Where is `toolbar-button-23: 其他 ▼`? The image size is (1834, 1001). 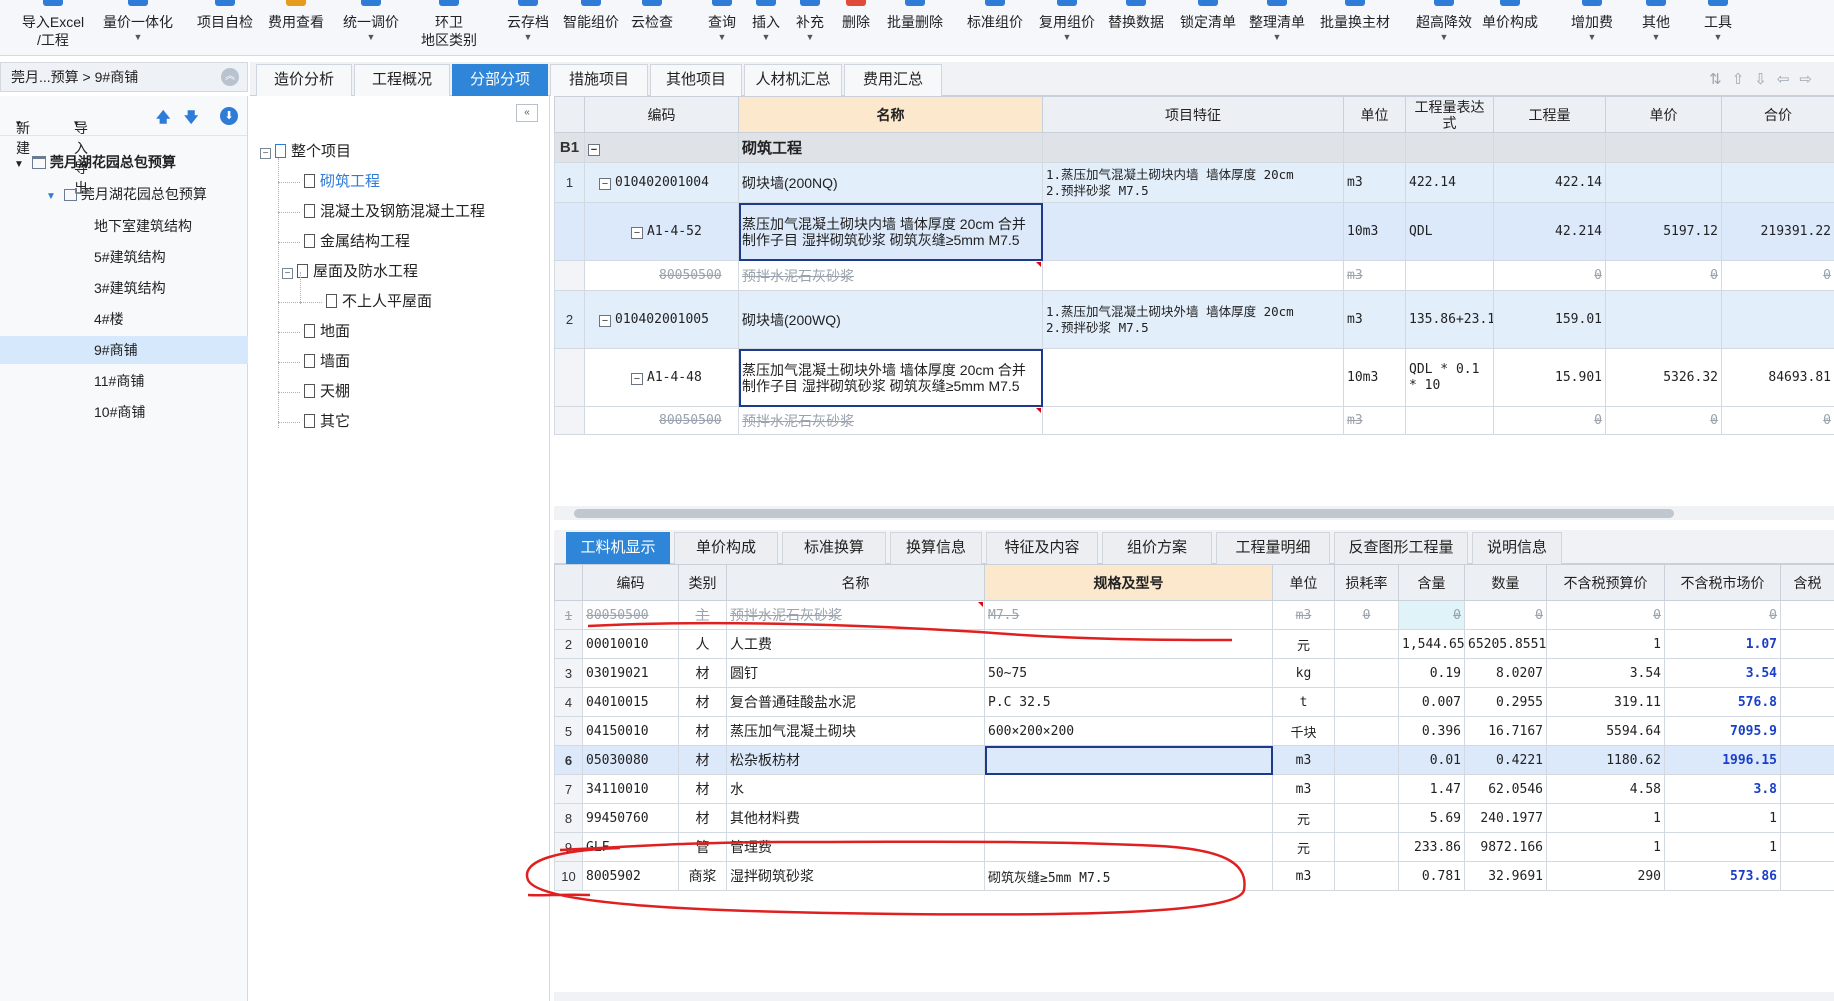 toolbar-button-23: 其他 ▼ is located at coordinates (1656, 28).